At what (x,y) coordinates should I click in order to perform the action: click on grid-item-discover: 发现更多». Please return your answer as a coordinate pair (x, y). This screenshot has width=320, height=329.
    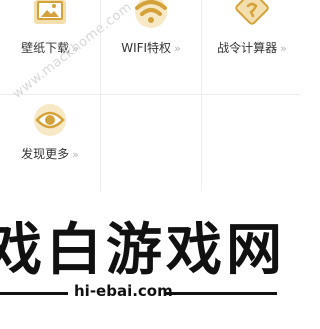
    Looking at the image, I should click on (50, 142).